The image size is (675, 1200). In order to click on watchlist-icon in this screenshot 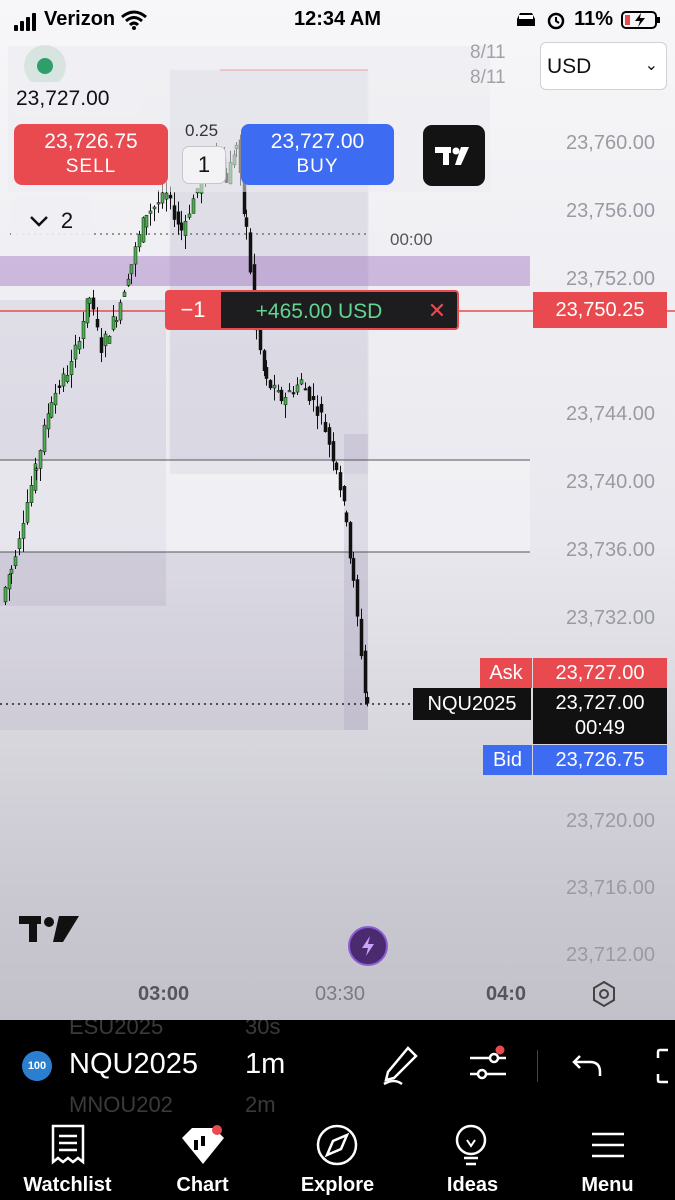, I will do `click(68, 1144)`.